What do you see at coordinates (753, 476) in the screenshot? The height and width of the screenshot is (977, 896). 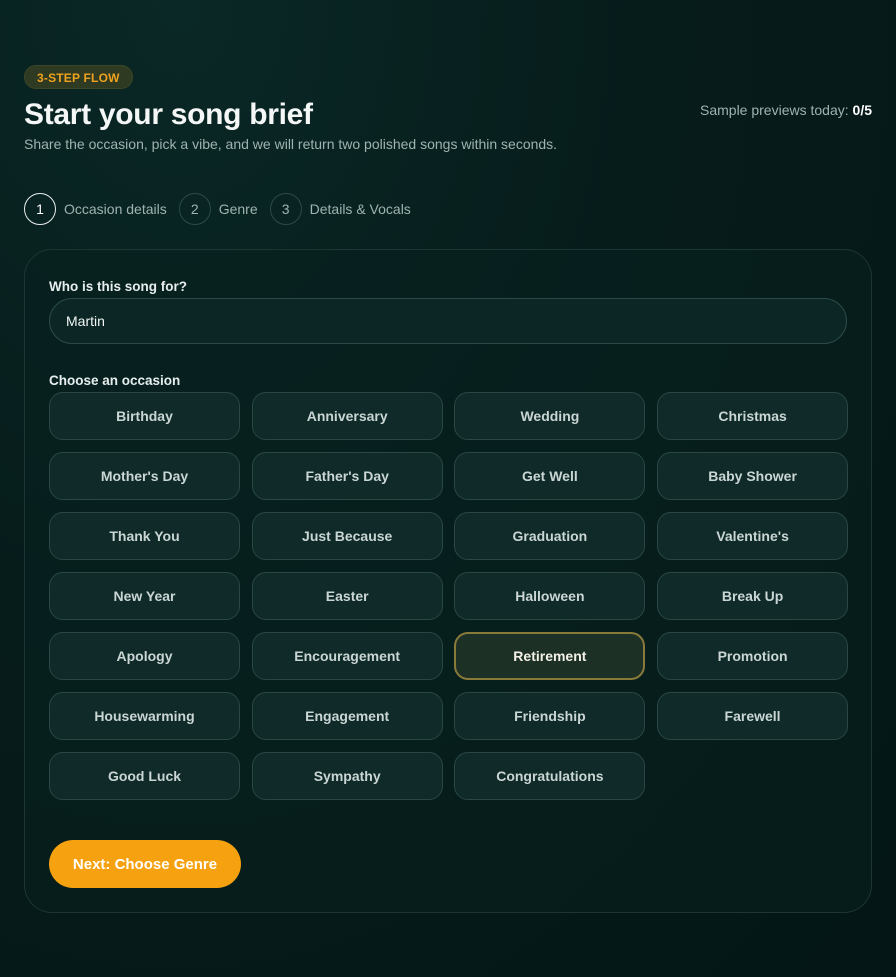 I see `occasion-option: Baby Shower` at bounding box center [753, 476].